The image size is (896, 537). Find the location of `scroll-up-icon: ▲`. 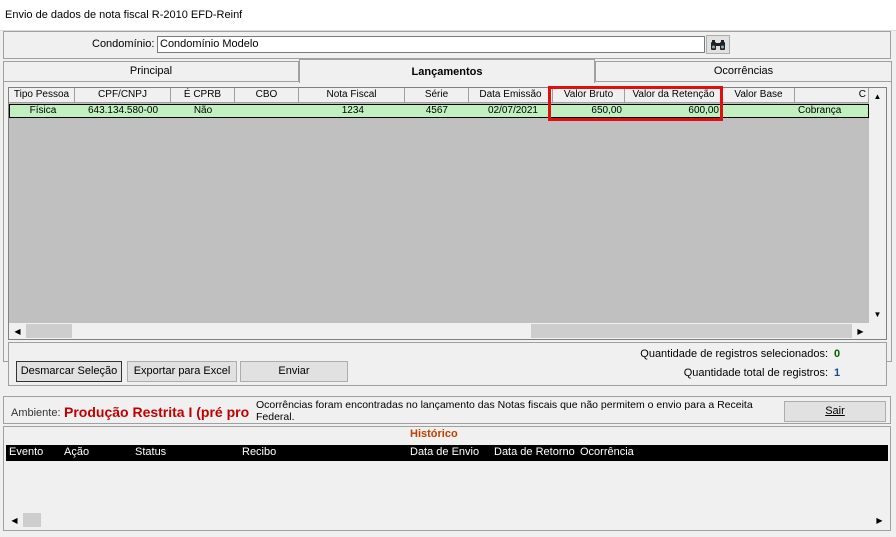

scroll-up-icon: ▲ is located at coordinates (877, 96).